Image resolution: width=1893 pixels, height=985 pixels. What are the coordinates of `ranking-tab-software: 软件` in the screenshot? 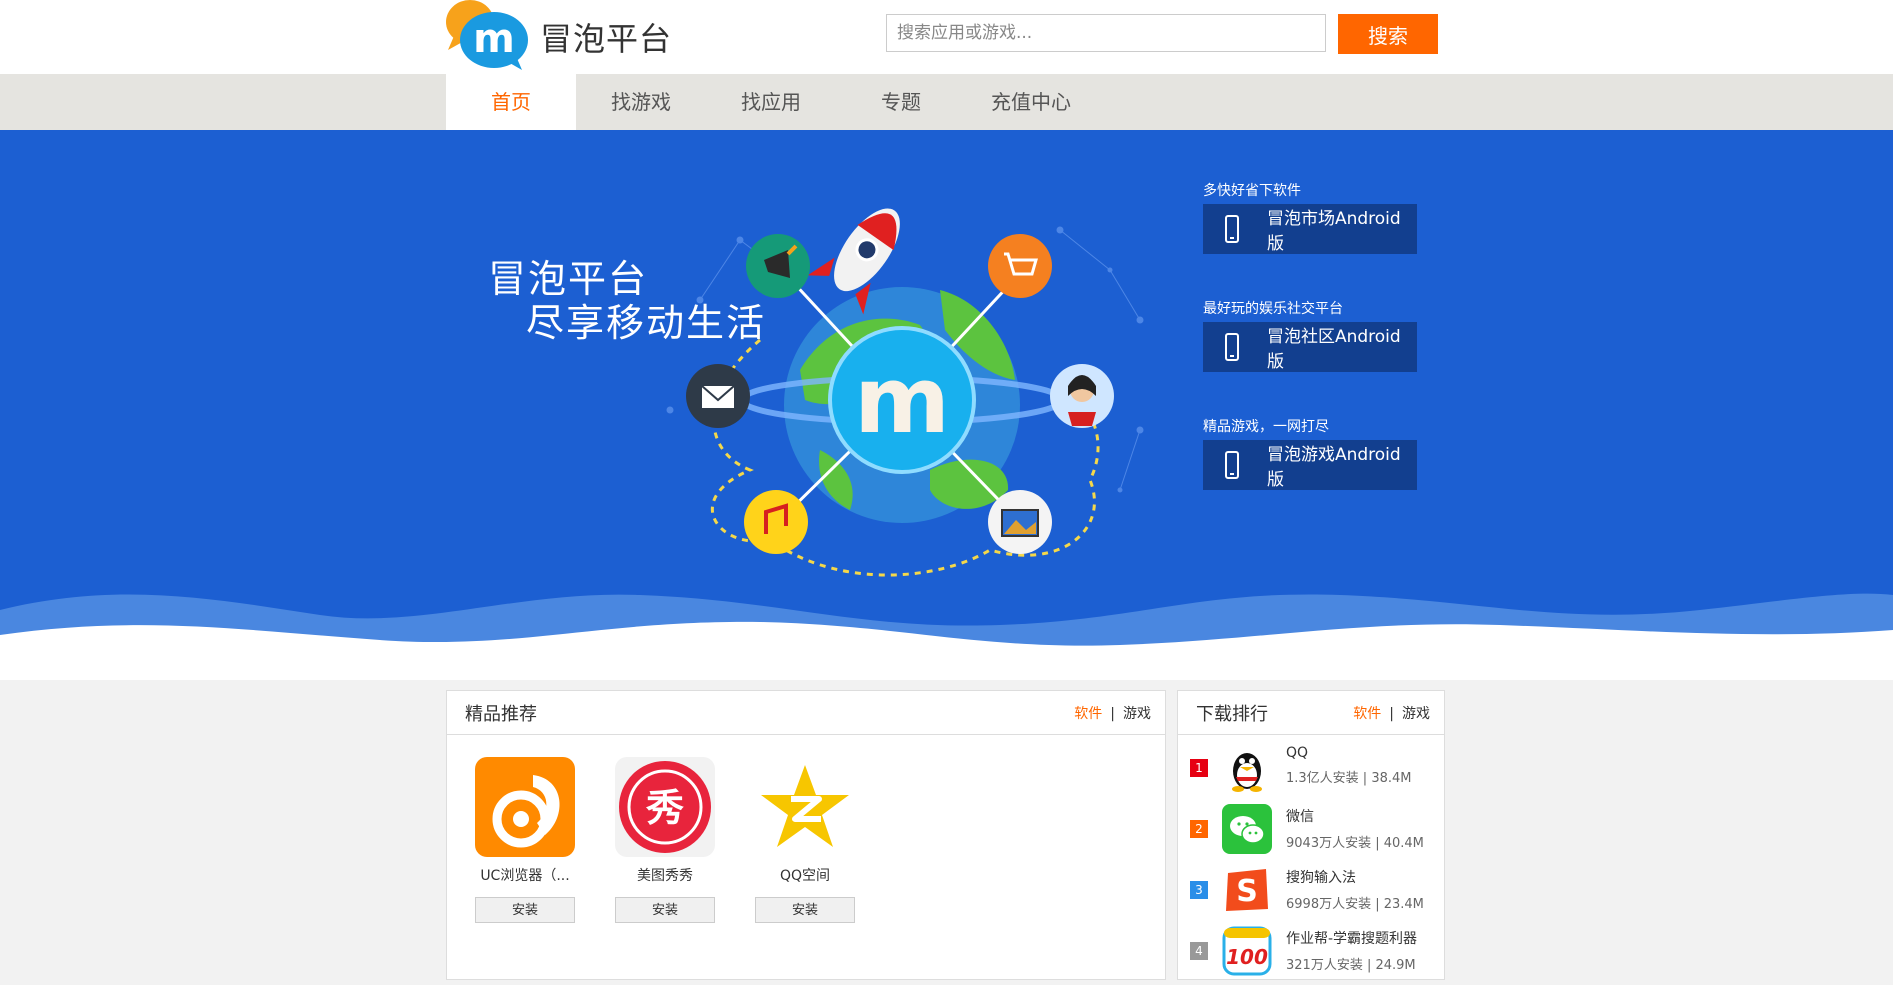 It's located at (1367, 714).